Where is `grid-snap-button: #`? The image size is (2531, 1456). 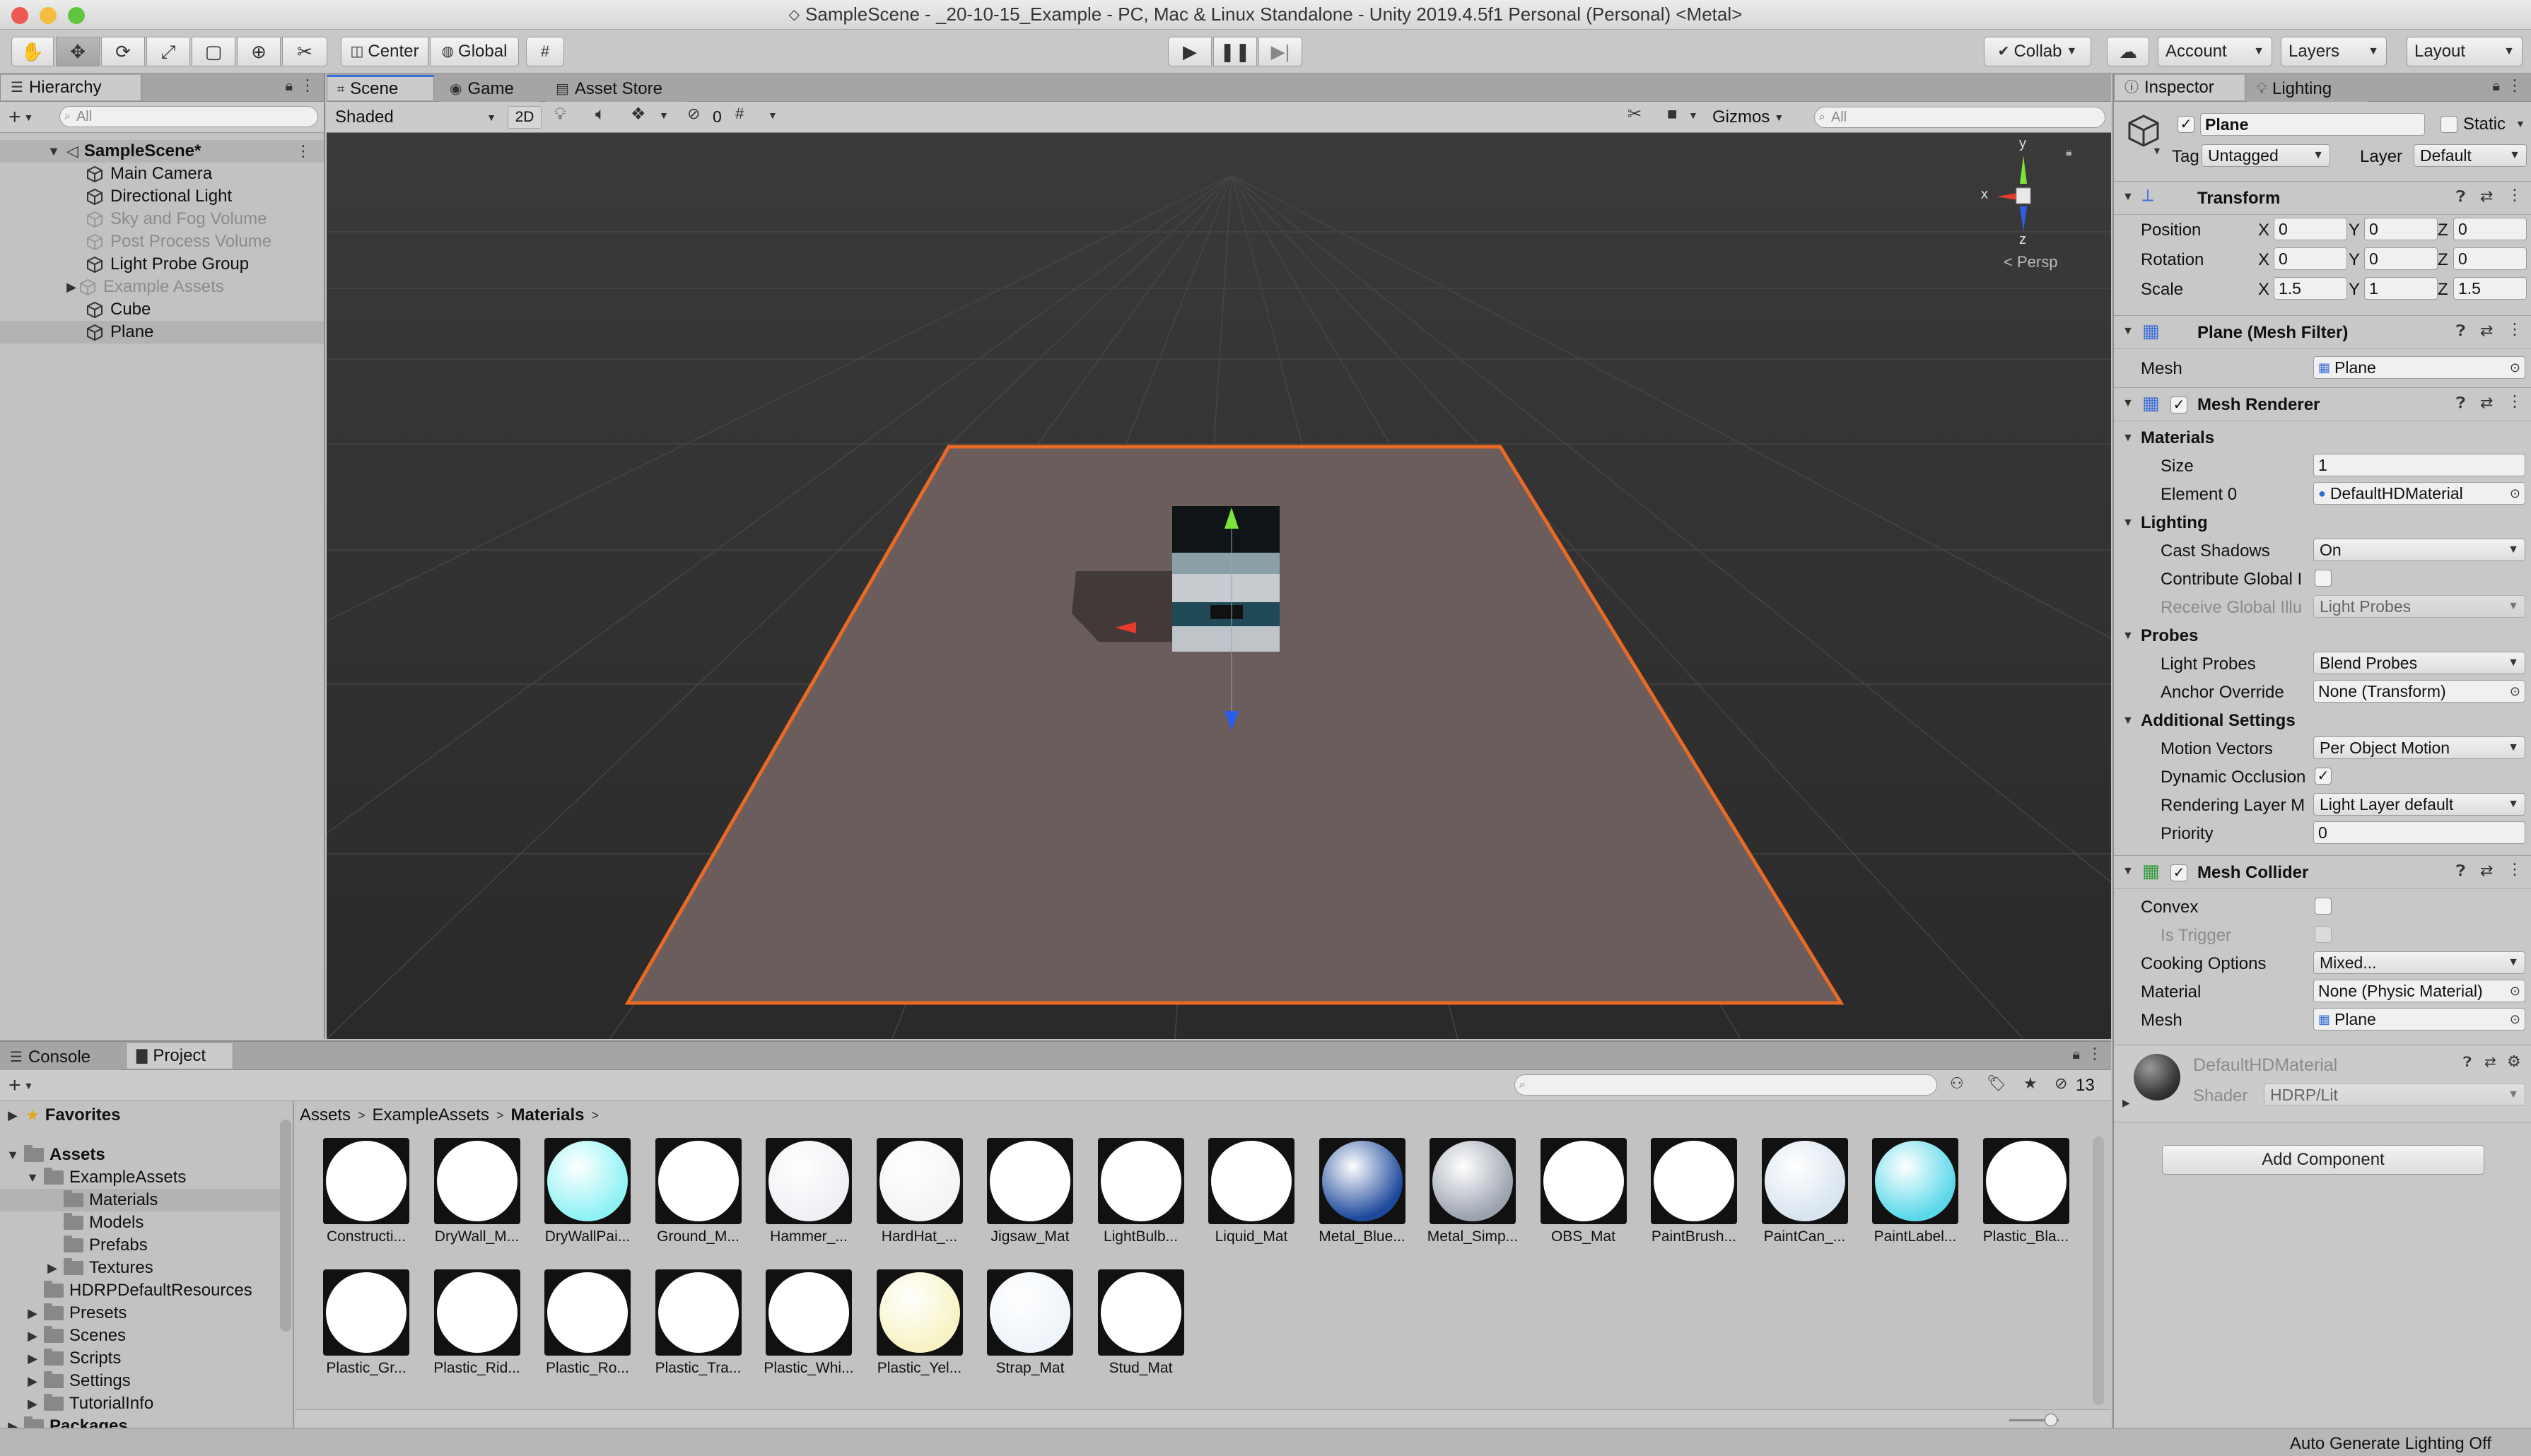 grid-snap-button: # is located at coordinates (545, 52).